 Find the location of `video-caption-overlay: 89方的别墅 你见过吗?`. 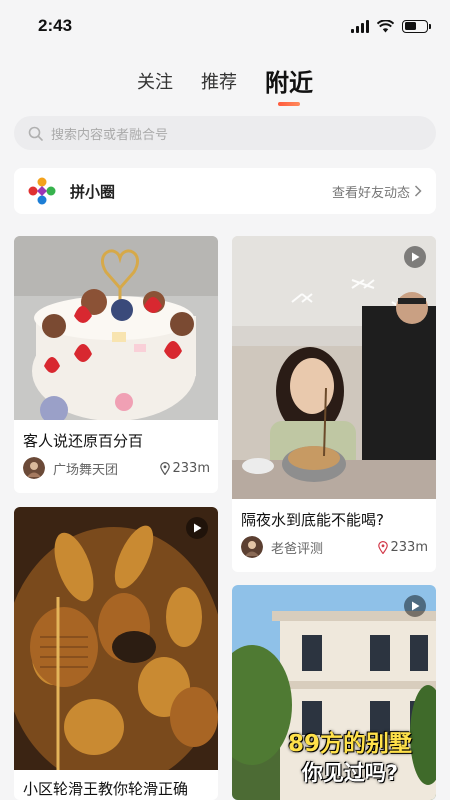

video-caption-overlay: 89方的别墅 你见过吗? is located at coordinates (350, 758).